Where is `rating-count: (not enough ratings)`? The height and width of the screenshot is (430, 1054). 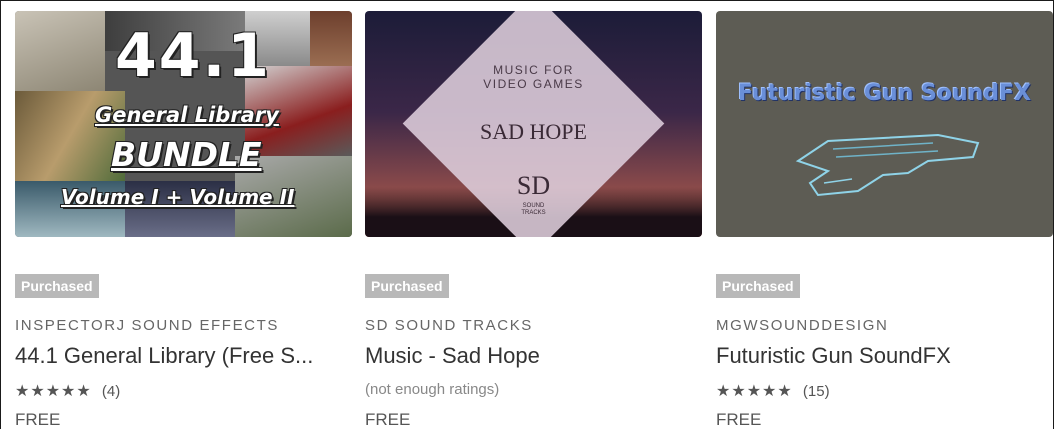 rating-count: (not enough ratings) is located at coordinates (432, 389).